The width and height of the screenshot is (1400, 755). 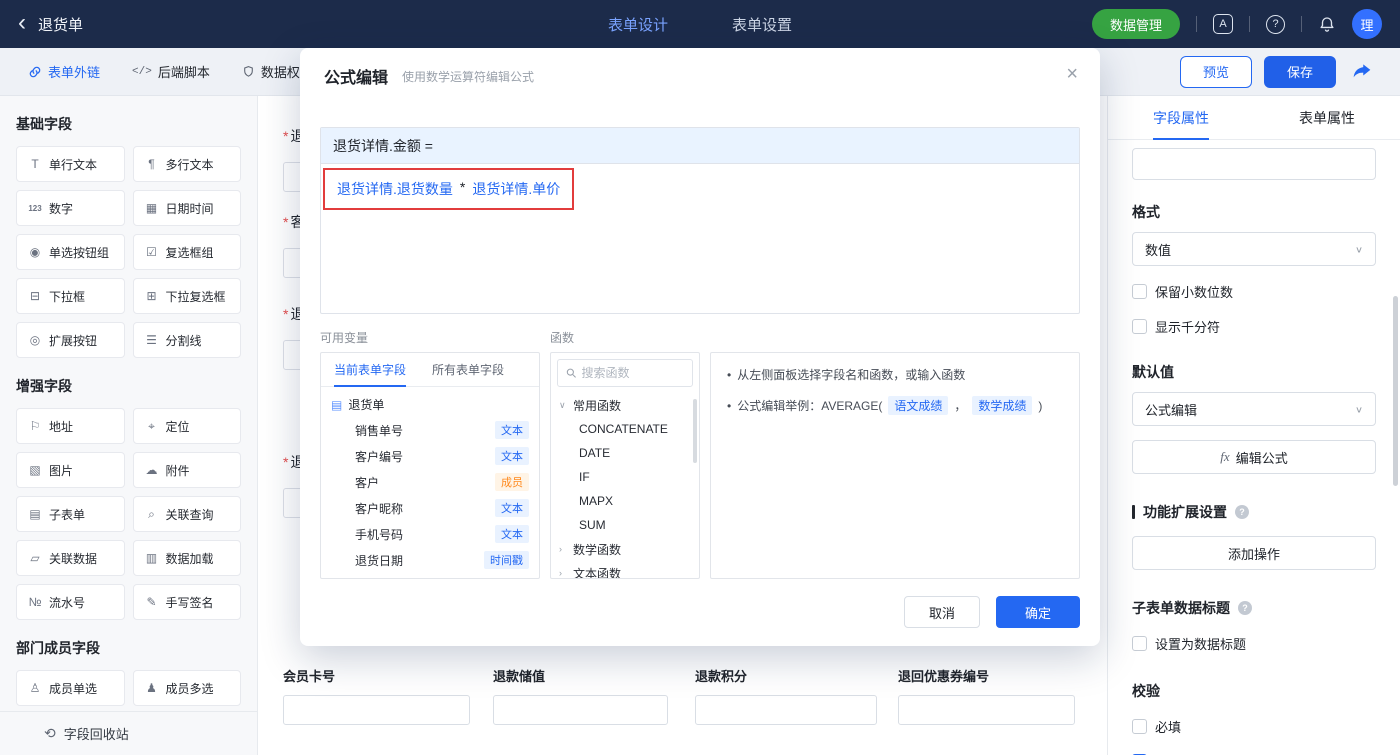 I want to click on function-group-text: › 文本函数, so click(x=625, y=570).